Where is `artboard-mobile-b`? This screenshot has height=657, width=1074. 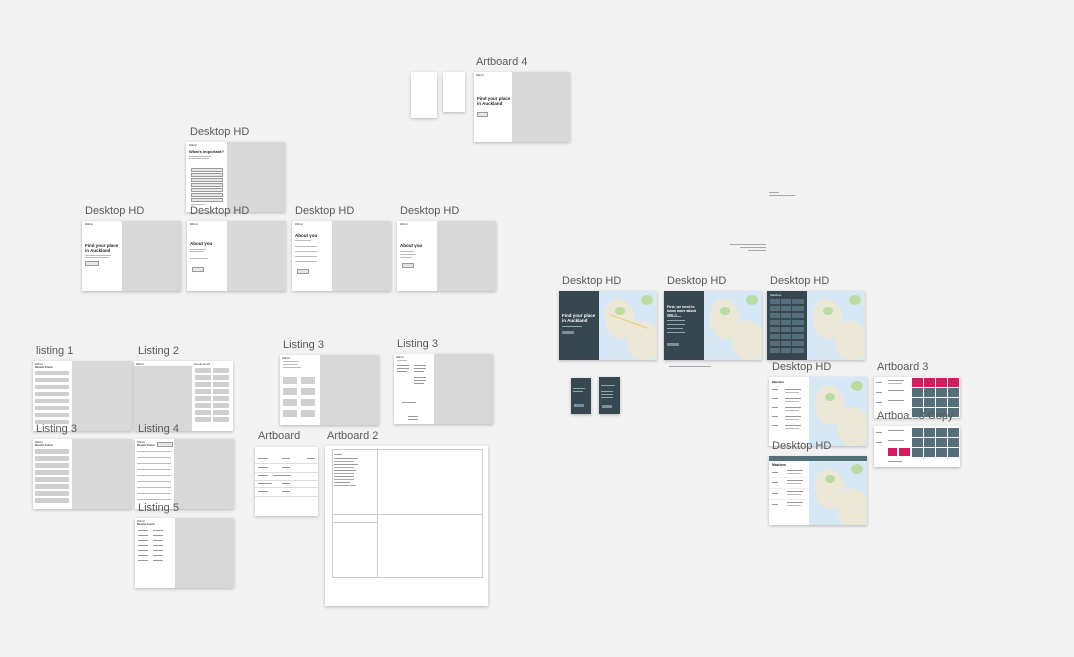 artboard-mobile-b is located at coordinates (609, 395).